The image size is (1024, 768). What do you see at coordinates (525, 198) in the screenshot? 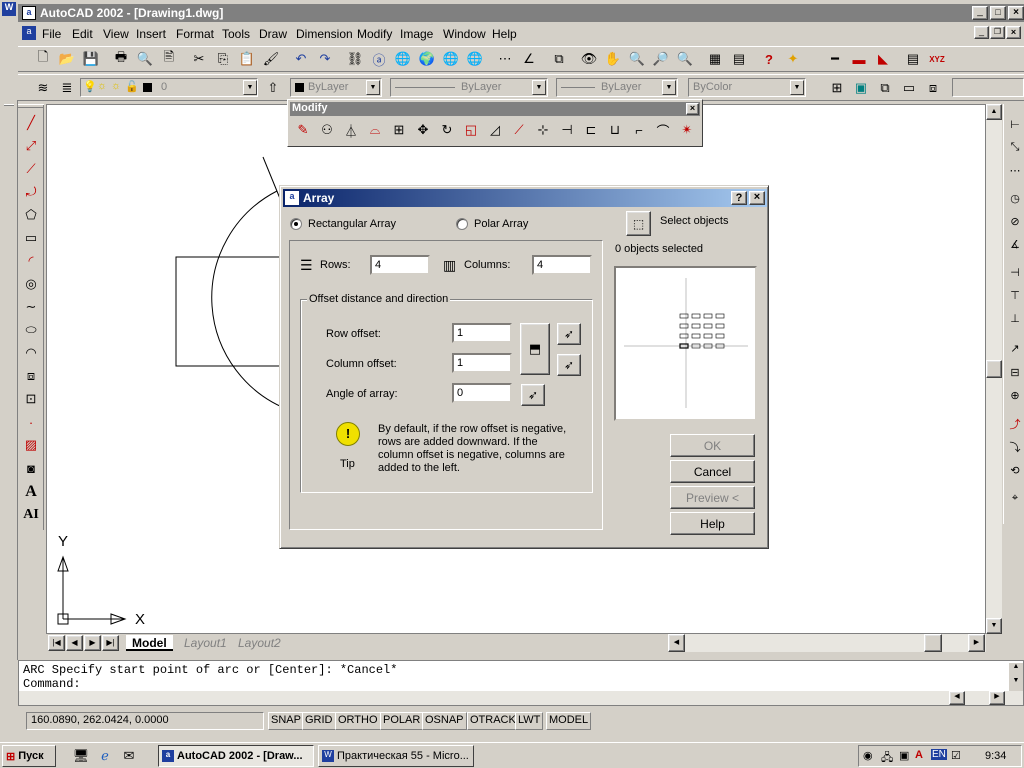
I see `array-dialog-titlebar: a Array ? ×` at bounding box center [525, 198].